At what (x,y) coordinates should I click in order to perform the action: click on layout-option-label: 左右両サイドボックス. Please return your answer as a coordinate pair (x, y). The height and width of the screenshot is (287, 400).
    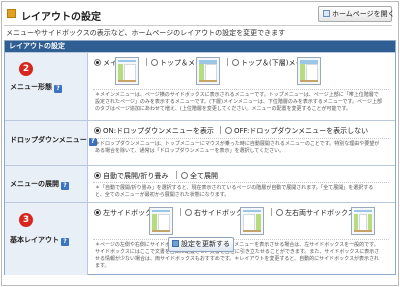
    Looking at the image, I should click on (320, 213).